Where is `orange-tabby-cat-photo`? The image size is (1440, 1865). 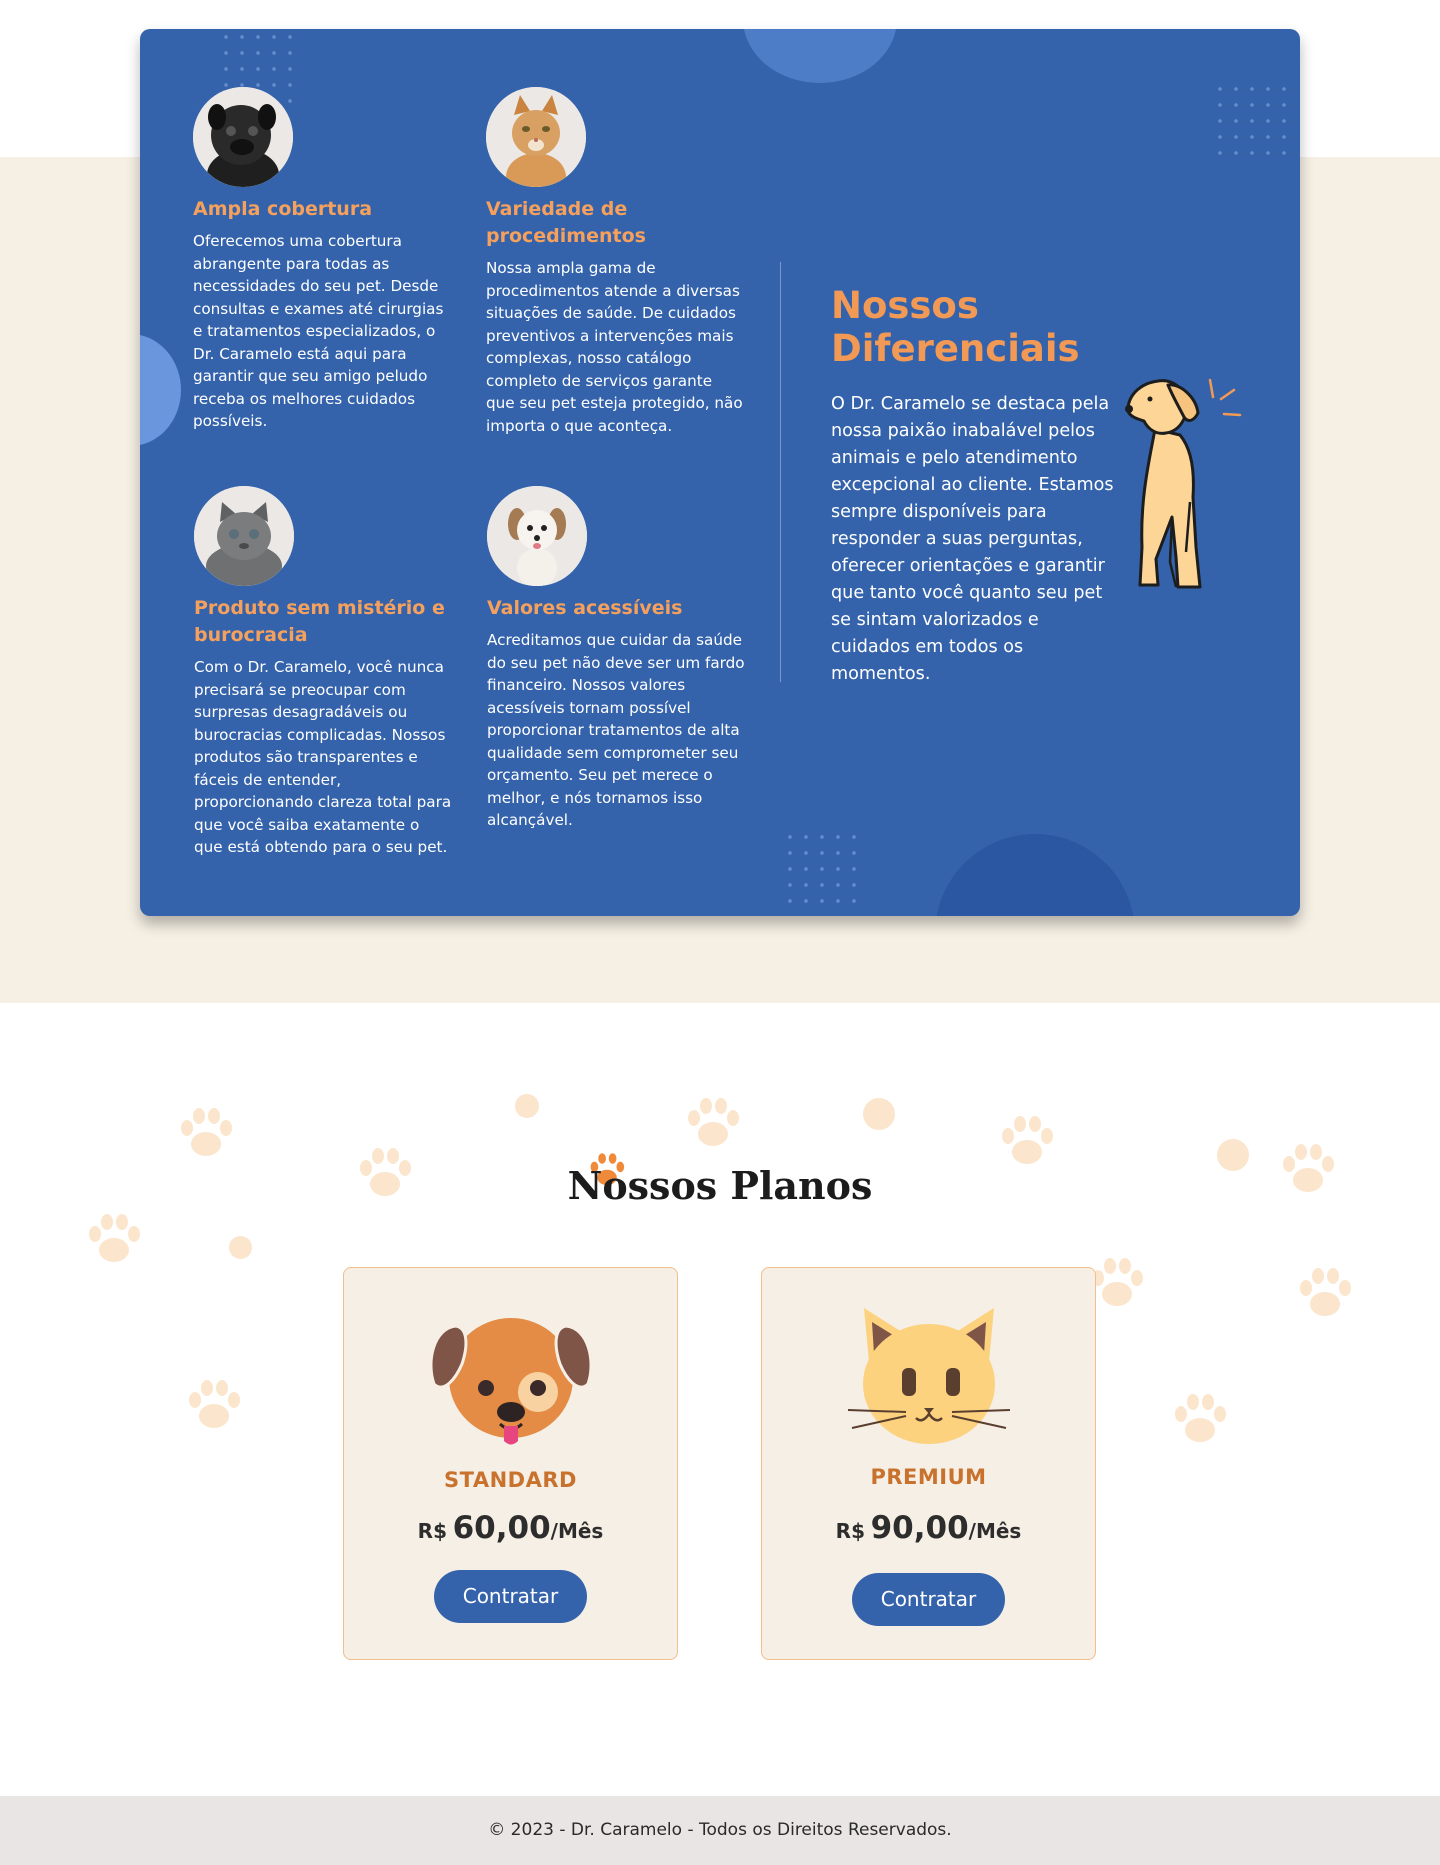 orange-tabby-cat-photo is located at coordinates (536, 137).